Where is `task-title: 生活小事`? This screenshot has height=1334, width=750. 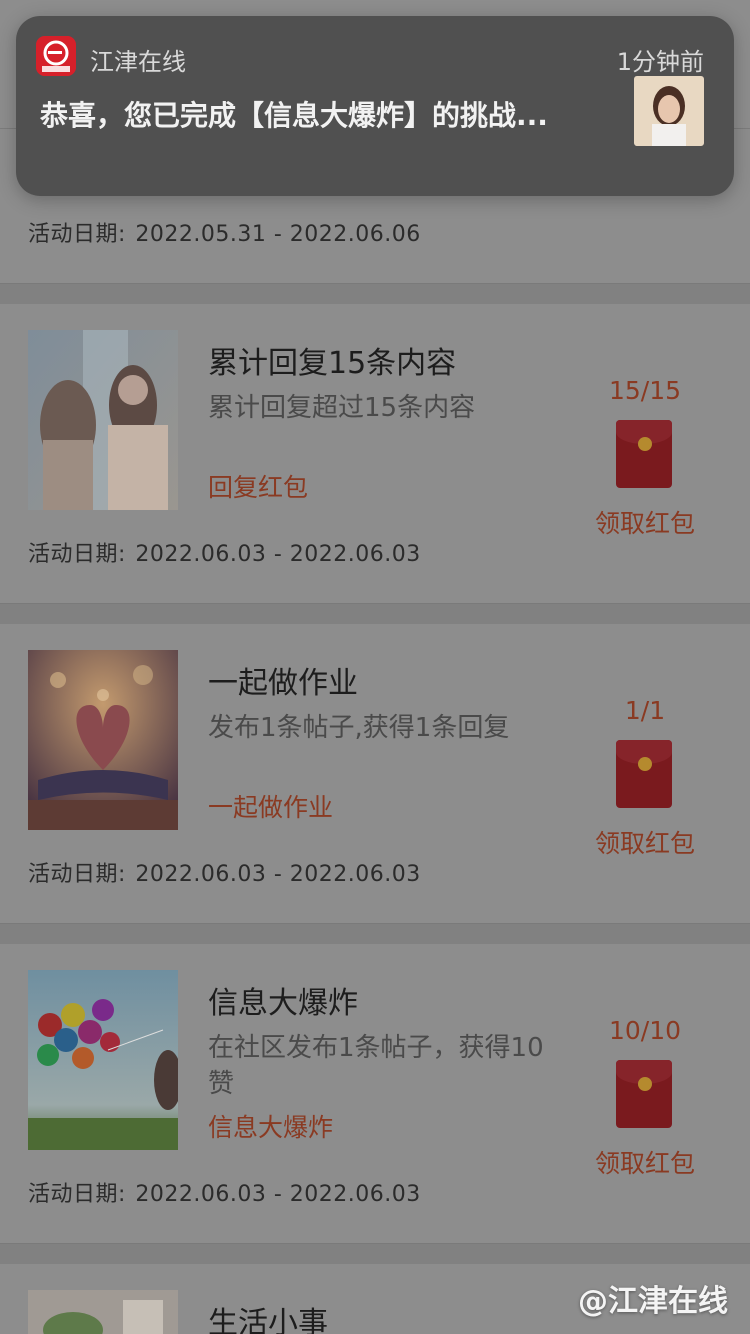 task-title: 生活小事 is located at coordinates (268, 1320).